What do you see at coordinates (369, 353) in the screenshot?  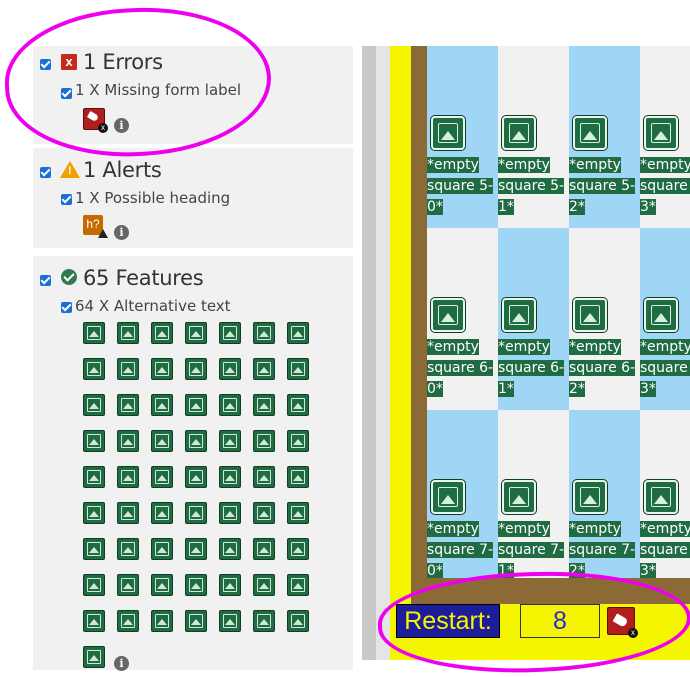 I see `panel-scrollbar` at bounding box center [369, 353].